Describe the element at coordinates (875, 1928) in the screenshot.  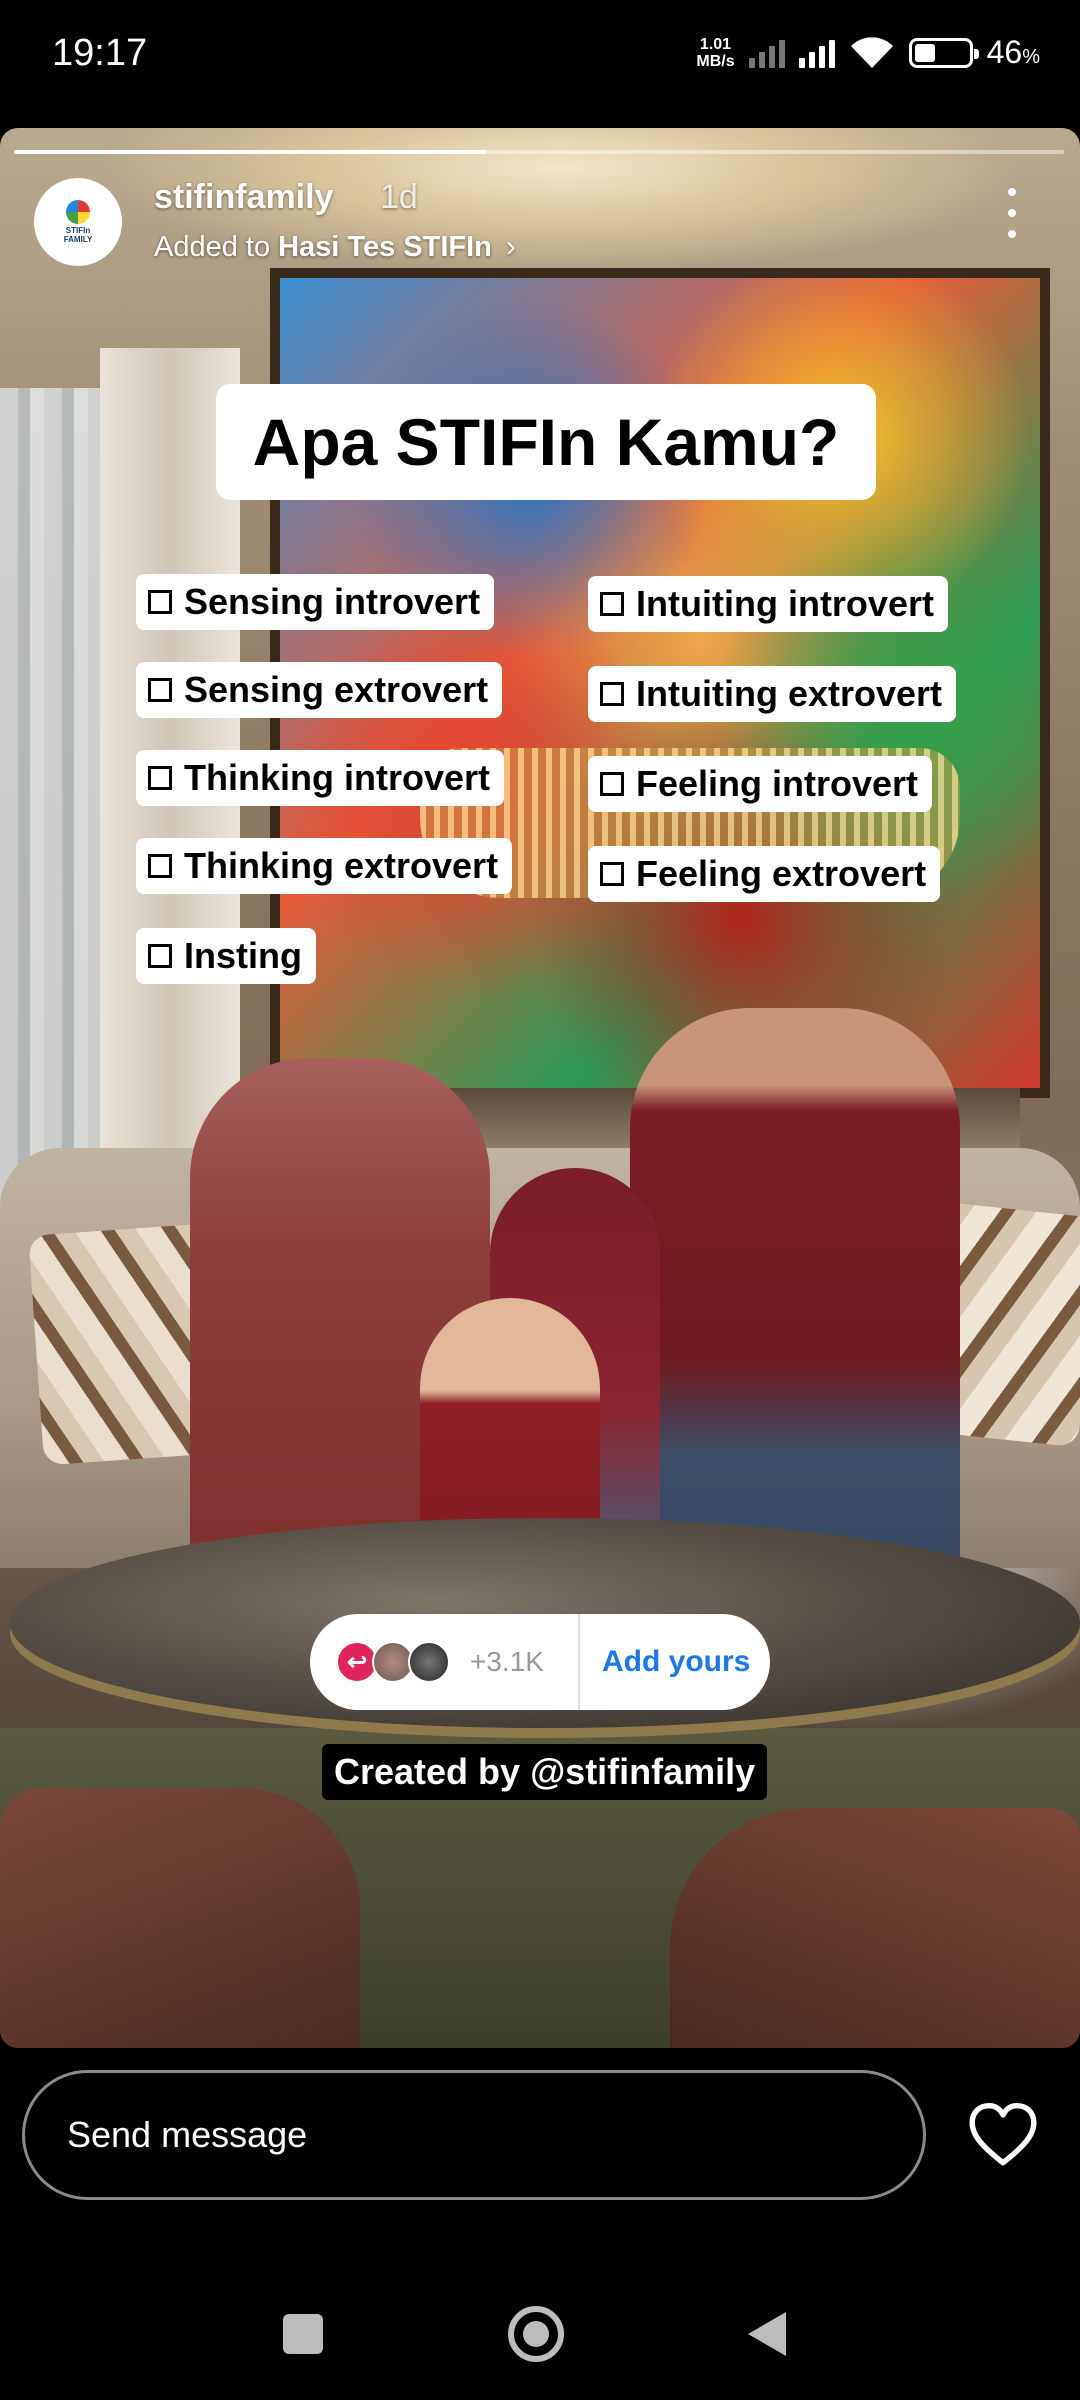
I see `photo-chair-right` at that location.